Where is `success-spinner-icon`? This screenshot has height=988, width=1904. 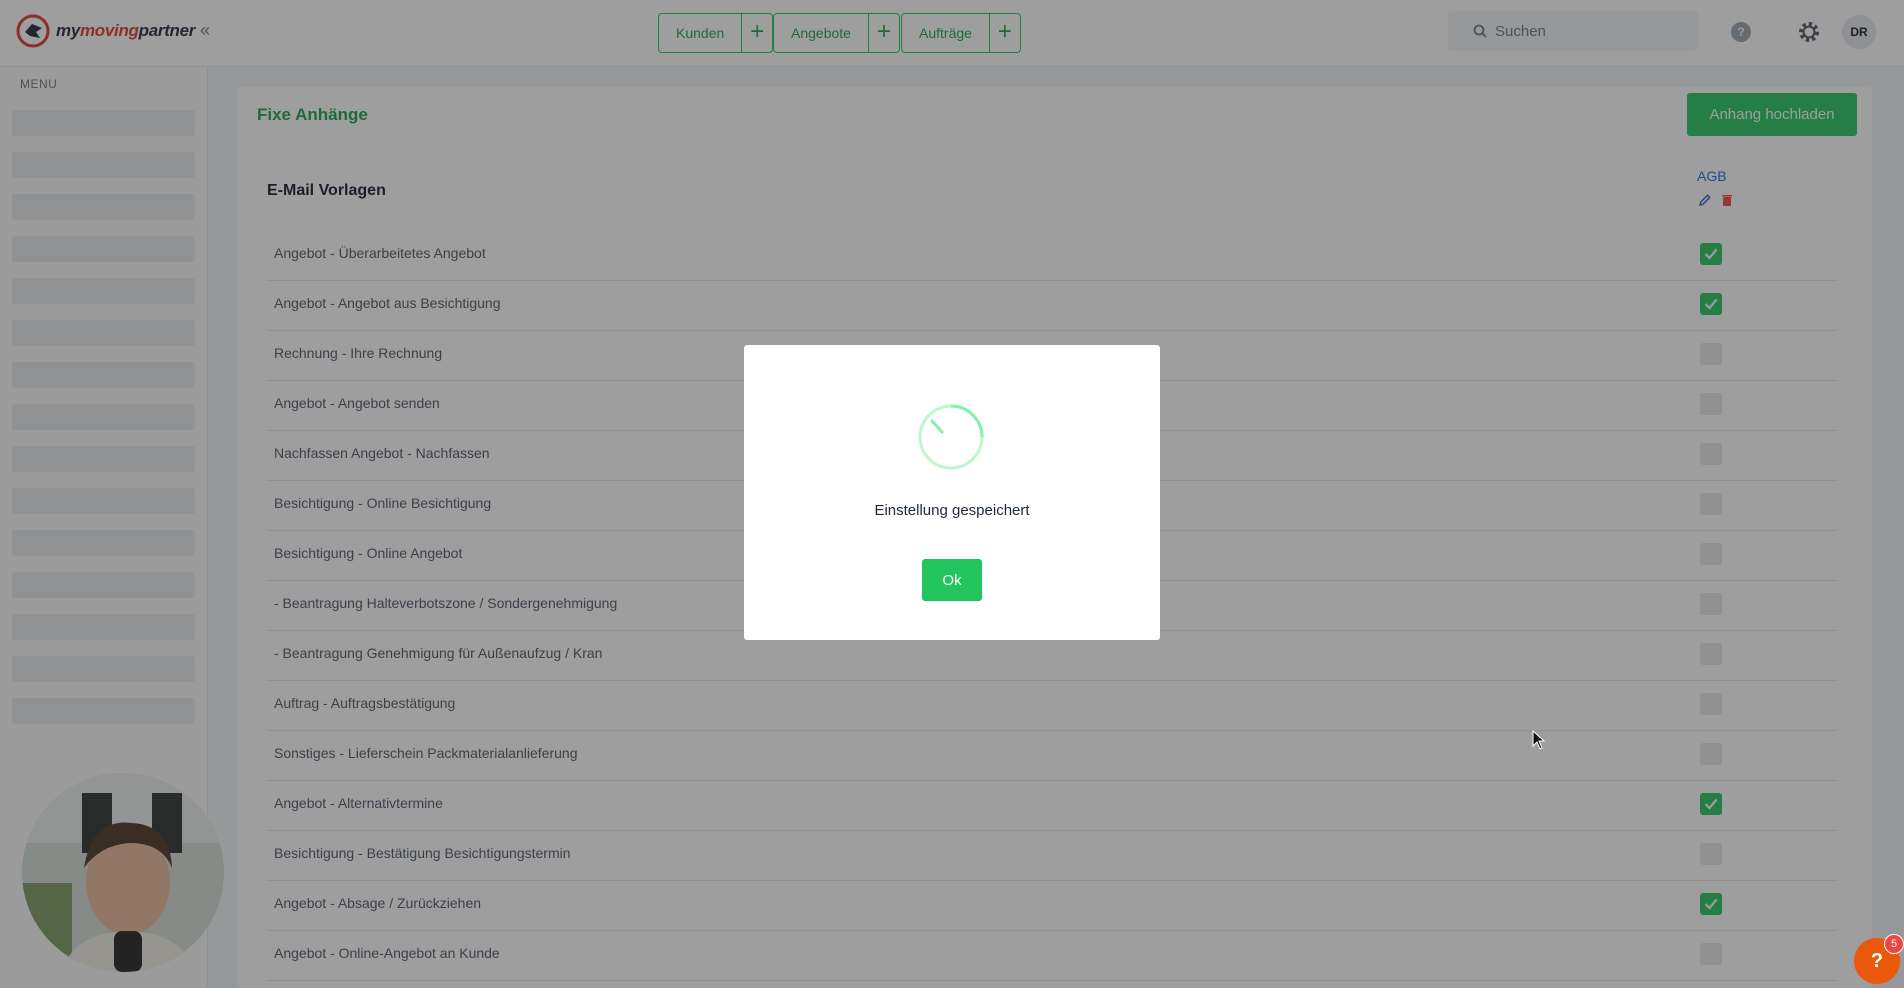
success-spinner-icon is located at coordinates (951, 437).